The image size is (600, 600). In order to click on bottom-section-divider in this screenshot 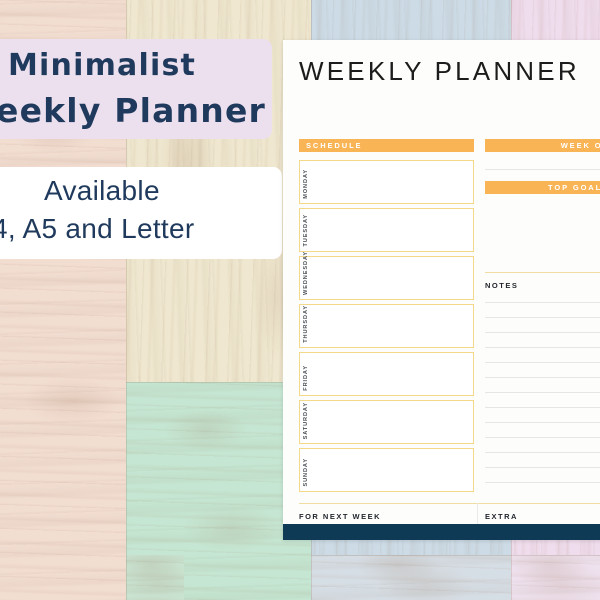, I will do `click(449, 503)`.